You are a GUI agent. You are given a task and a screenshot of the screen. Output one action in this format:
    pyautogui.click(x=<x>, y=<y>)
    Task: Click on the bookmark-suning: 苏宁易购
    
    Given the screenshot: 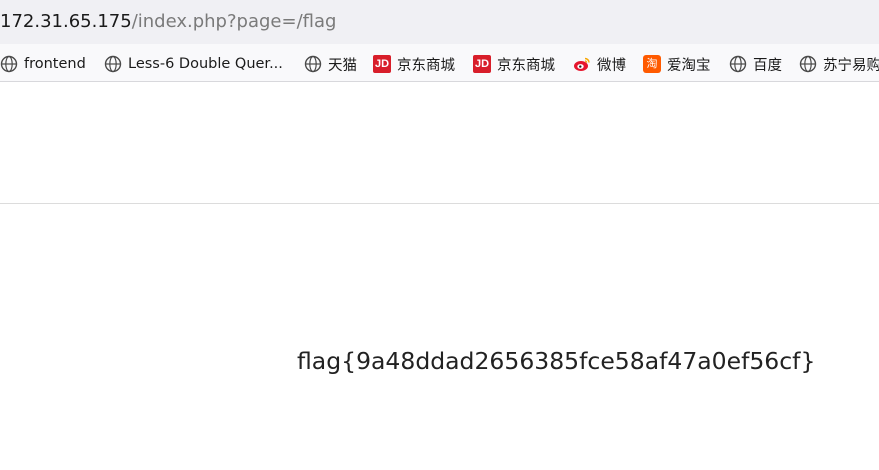 What is the action you would take?
    pyautogui.click(x=839, y=64)
    